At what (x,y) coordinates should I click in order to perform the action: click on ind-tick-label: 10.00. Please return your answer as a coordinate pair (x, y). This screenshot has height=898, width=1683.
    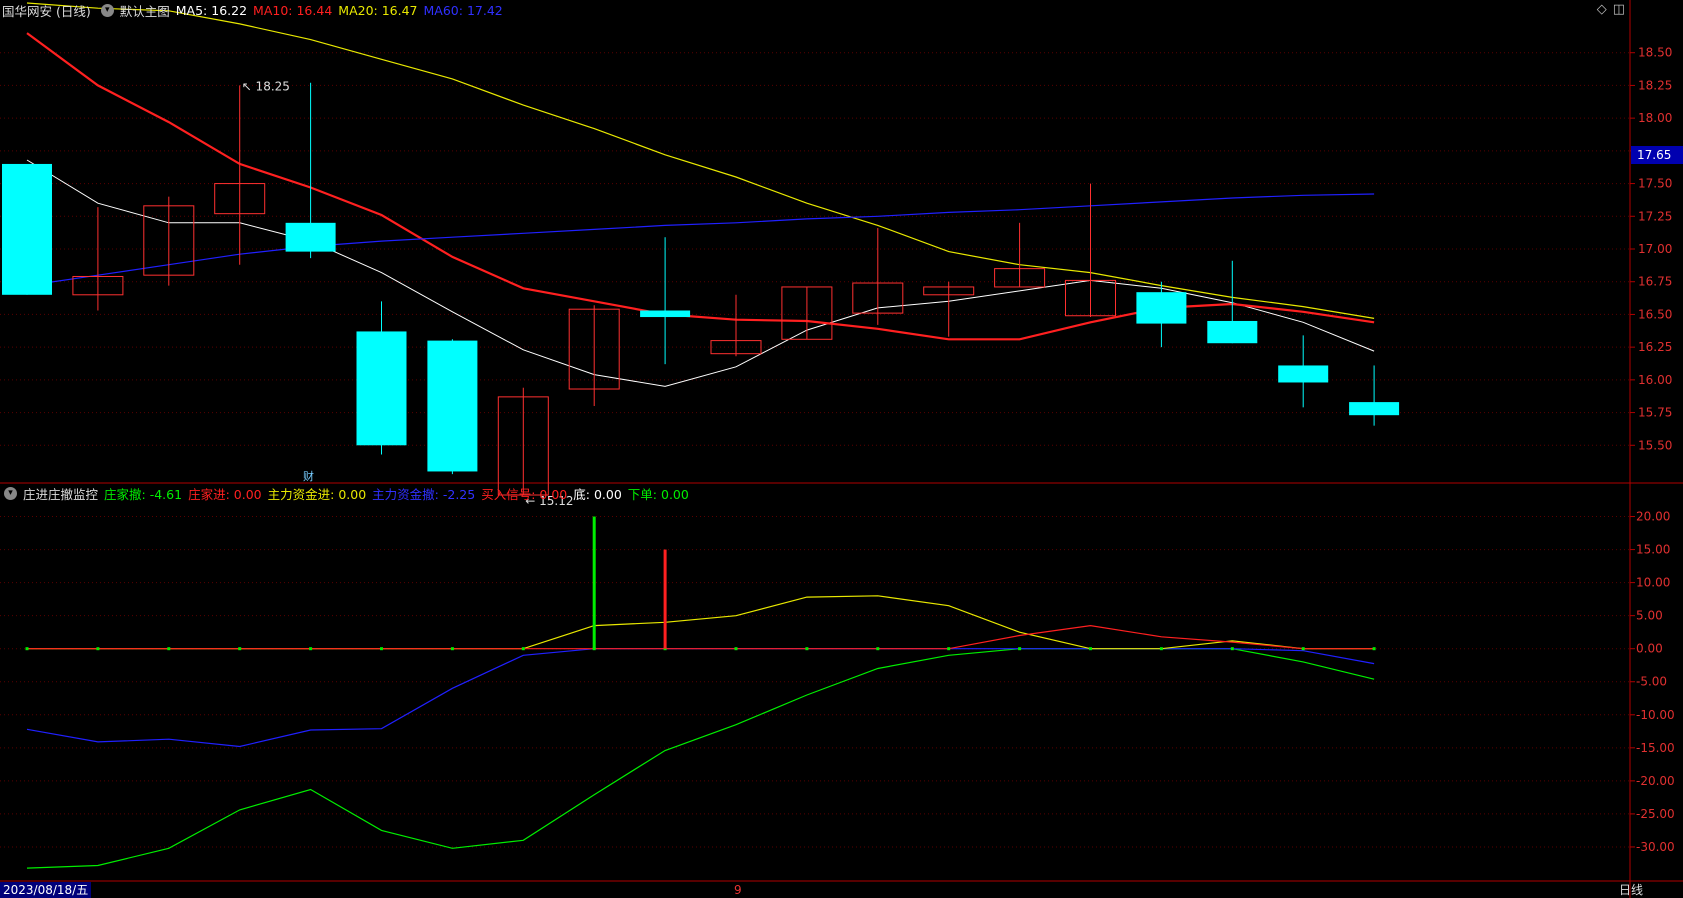
    Looking at the image, I should click on (1653, 583).